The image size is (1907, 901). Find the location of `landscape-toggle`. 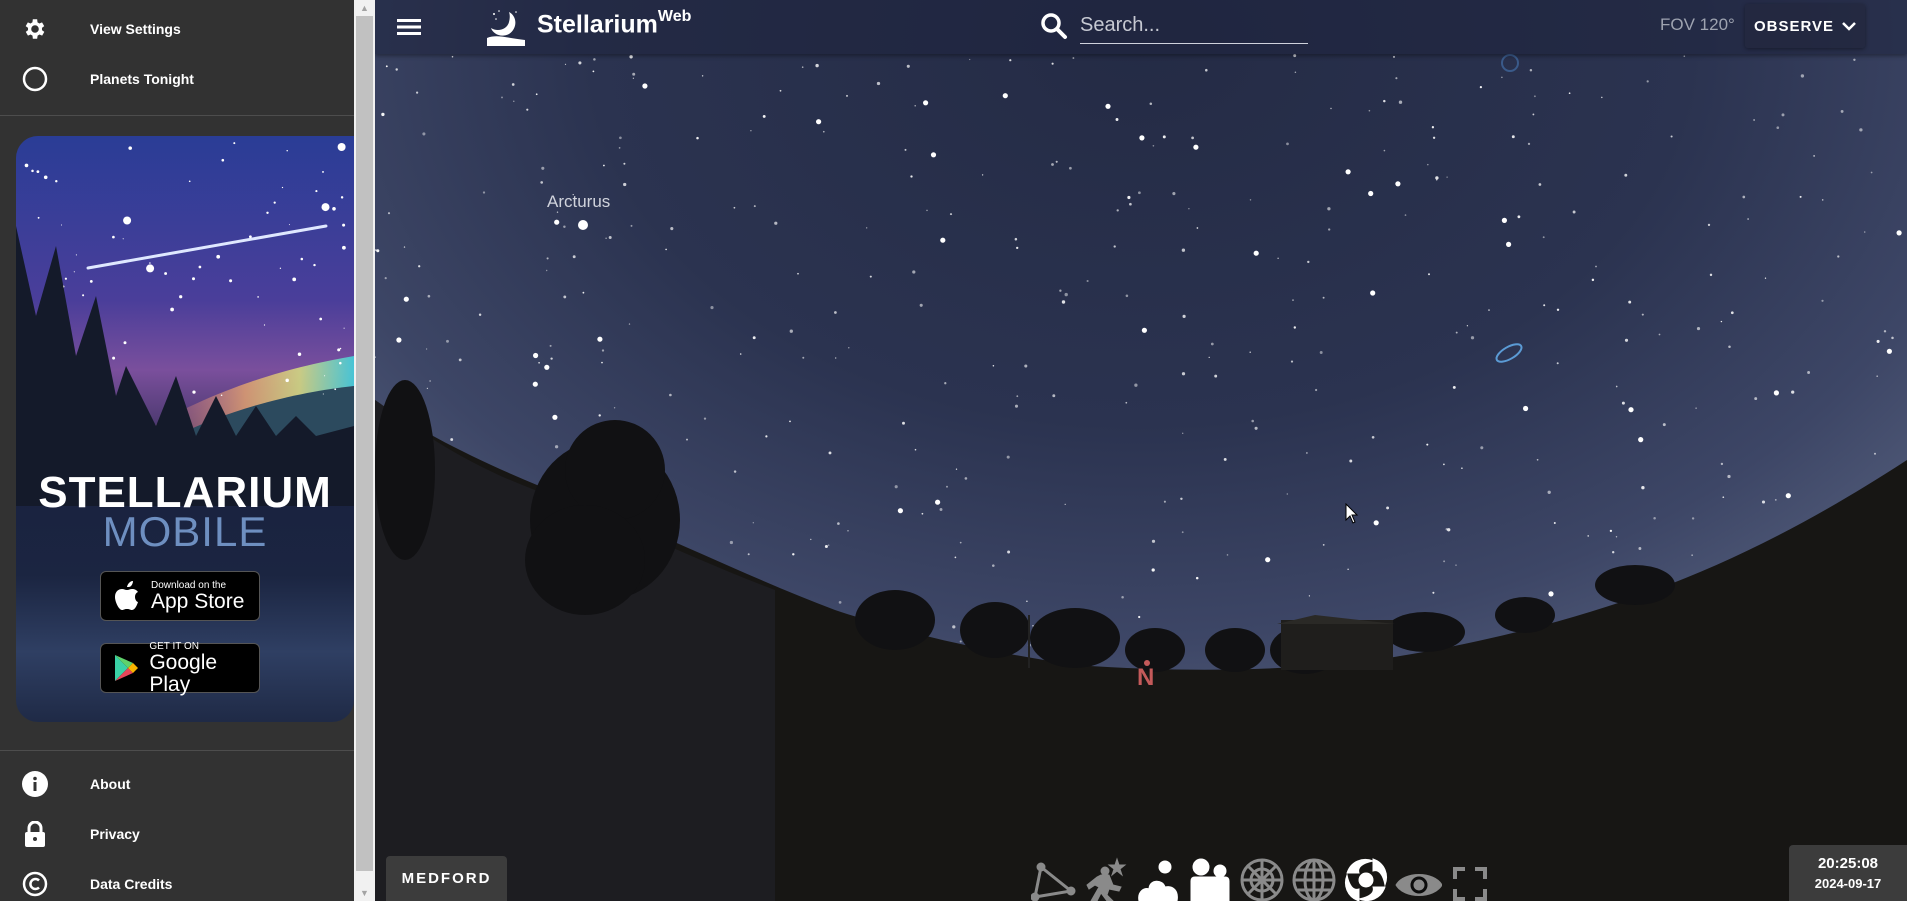

landscape-toggle is located at coordinates (1210, 876).